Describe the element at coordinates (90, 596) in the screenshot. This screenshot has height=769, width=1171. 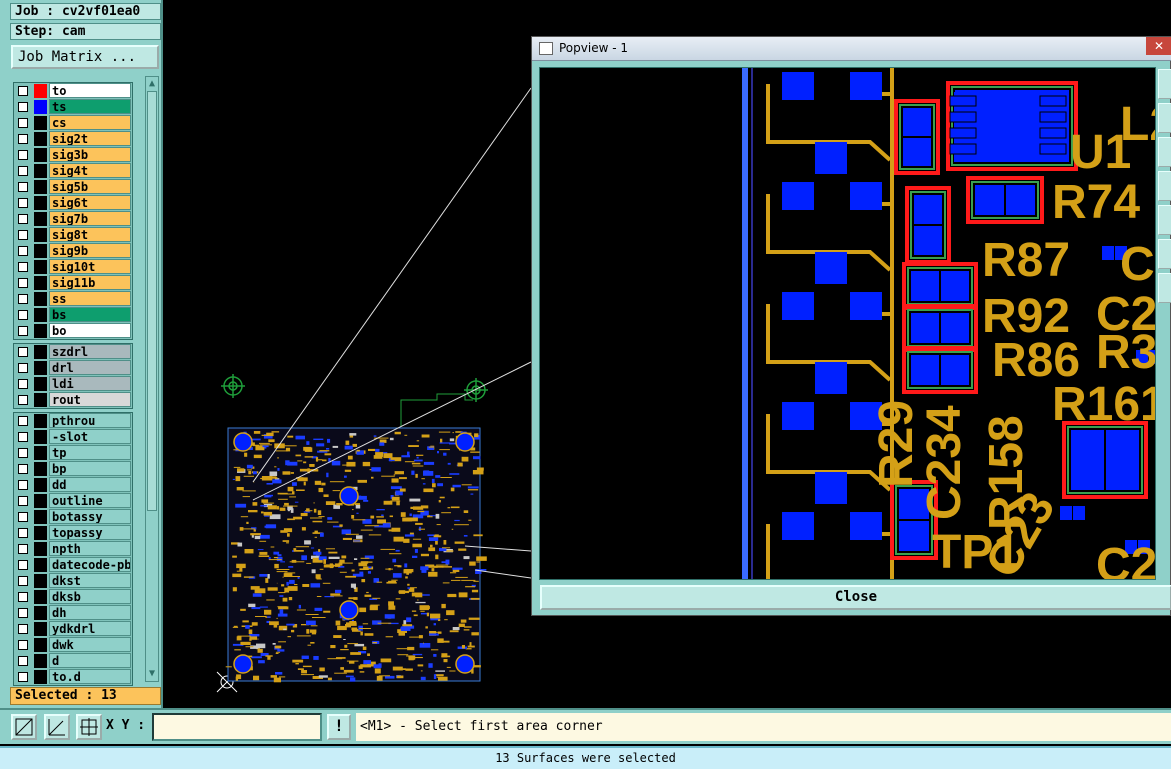
I see `layer-name: dksb` at that location.